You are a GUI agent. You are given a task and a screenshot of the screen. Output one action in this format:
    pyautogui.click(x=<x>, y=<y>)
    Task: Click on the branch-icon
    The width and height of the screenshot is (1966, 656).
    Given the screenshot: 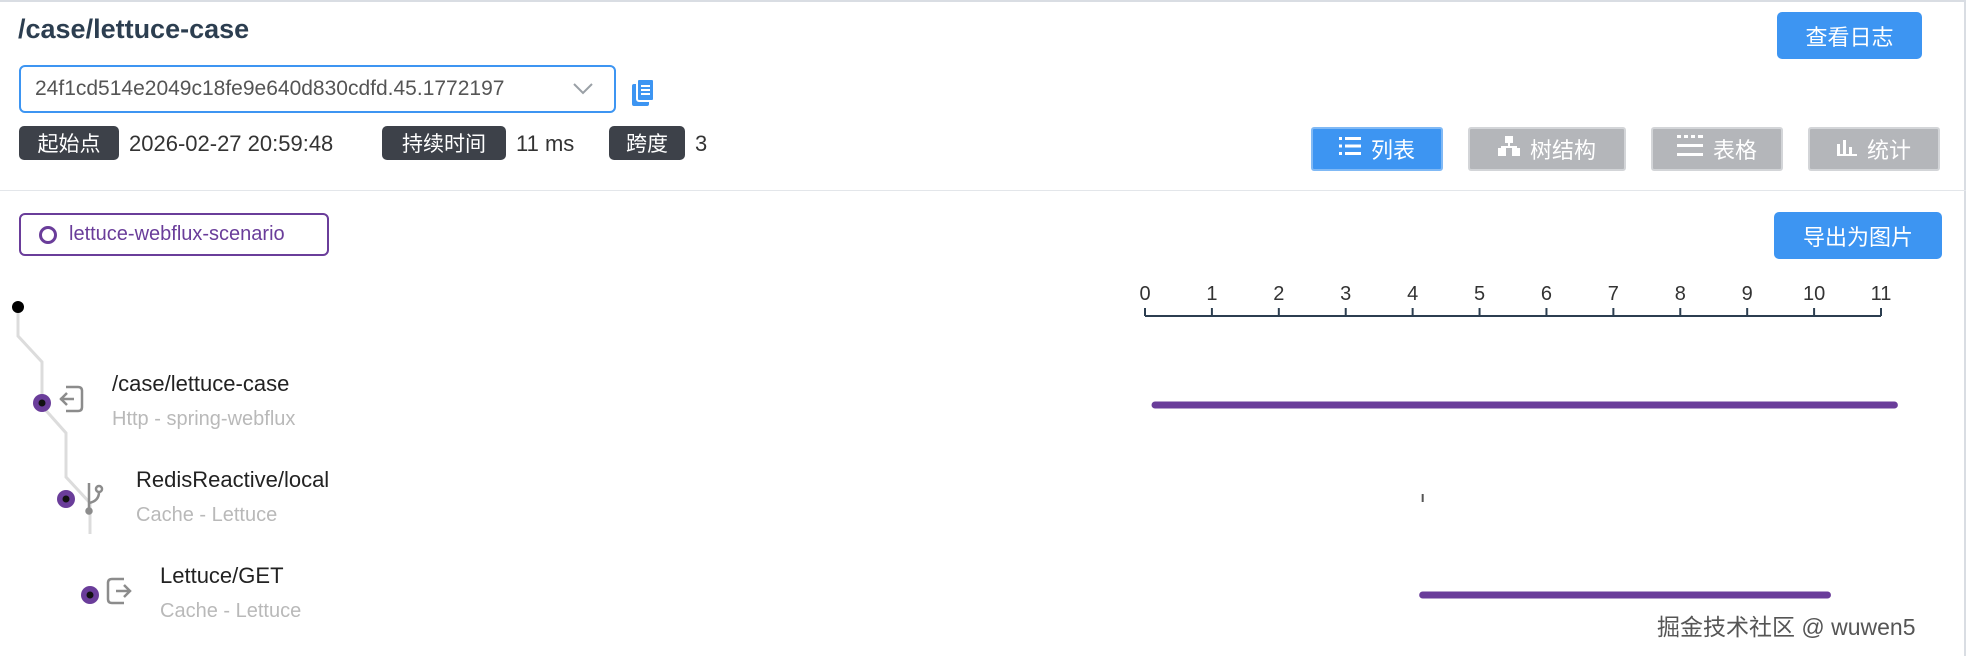 What is the action you would take?
    pyautogui.click(x=94, y=499)
    